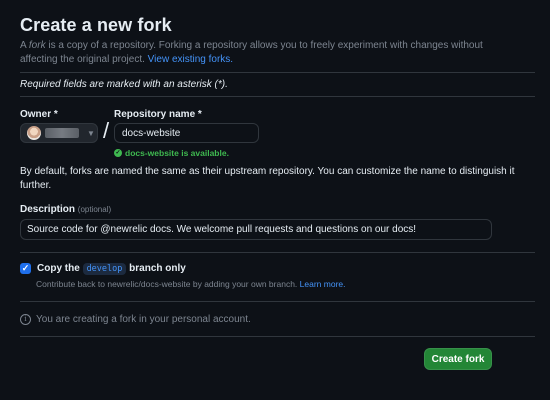 This screenshot has height=400, width=550. I want to click on copy-branch-label: Copy the develop branch only, so click(111, 269).